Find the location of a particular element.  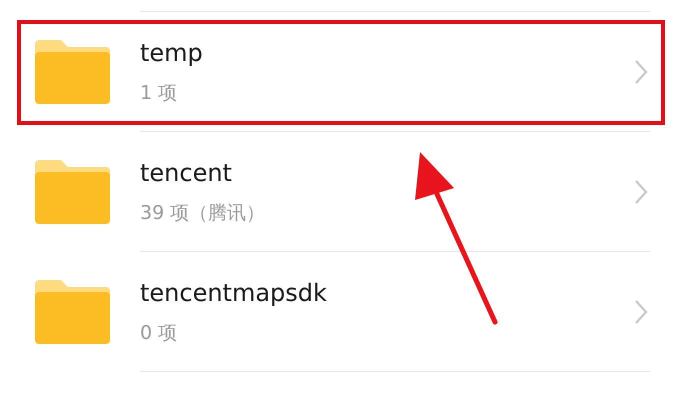

folder-name: tencentmapsdk is located at coordinates (233, 292).